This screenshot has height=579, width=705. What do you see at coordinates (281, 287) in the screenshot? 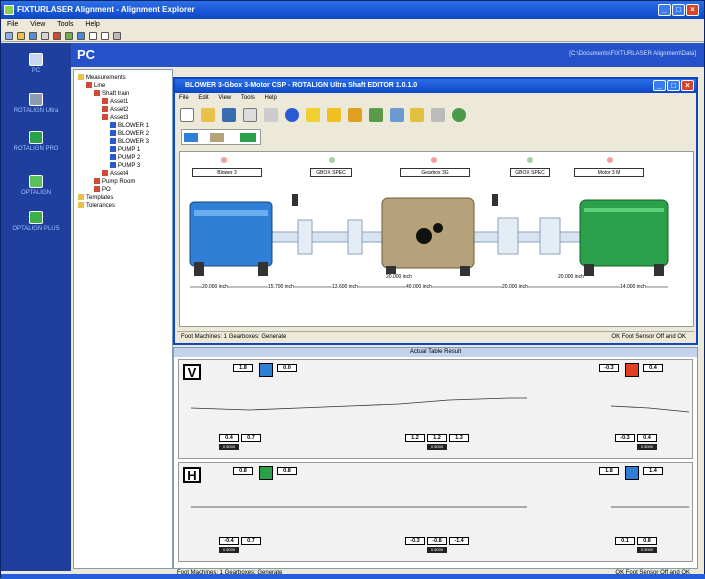
I see `dim-value: 15.700 inch` at bounding box center [281, 287].